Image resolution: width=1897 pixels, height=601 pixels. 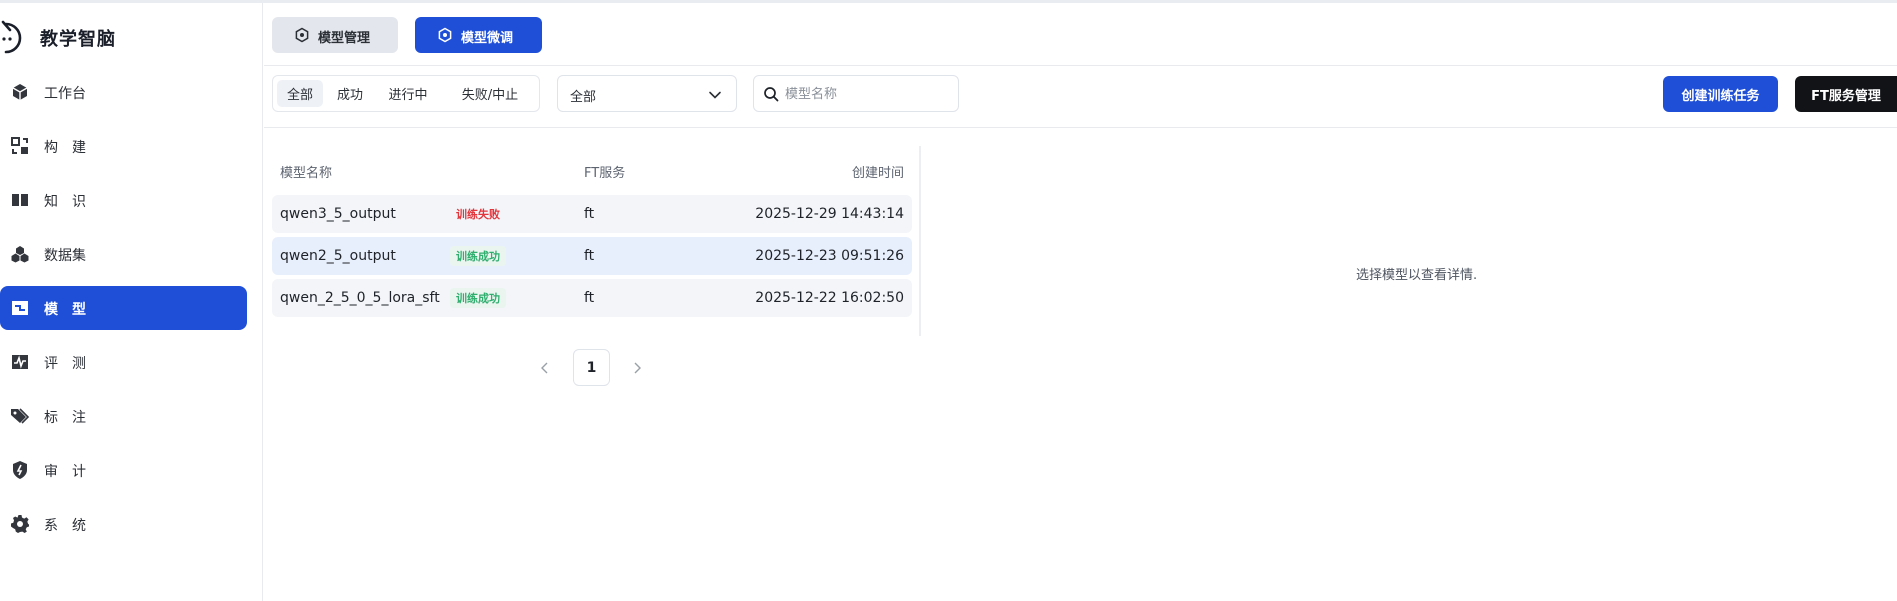 I want to click on sidebar: 教学智脑 工作台 构 建 知 识 数据集 模 型 评 测 标 注 审 计 系 统, so click(x=131, y=302).